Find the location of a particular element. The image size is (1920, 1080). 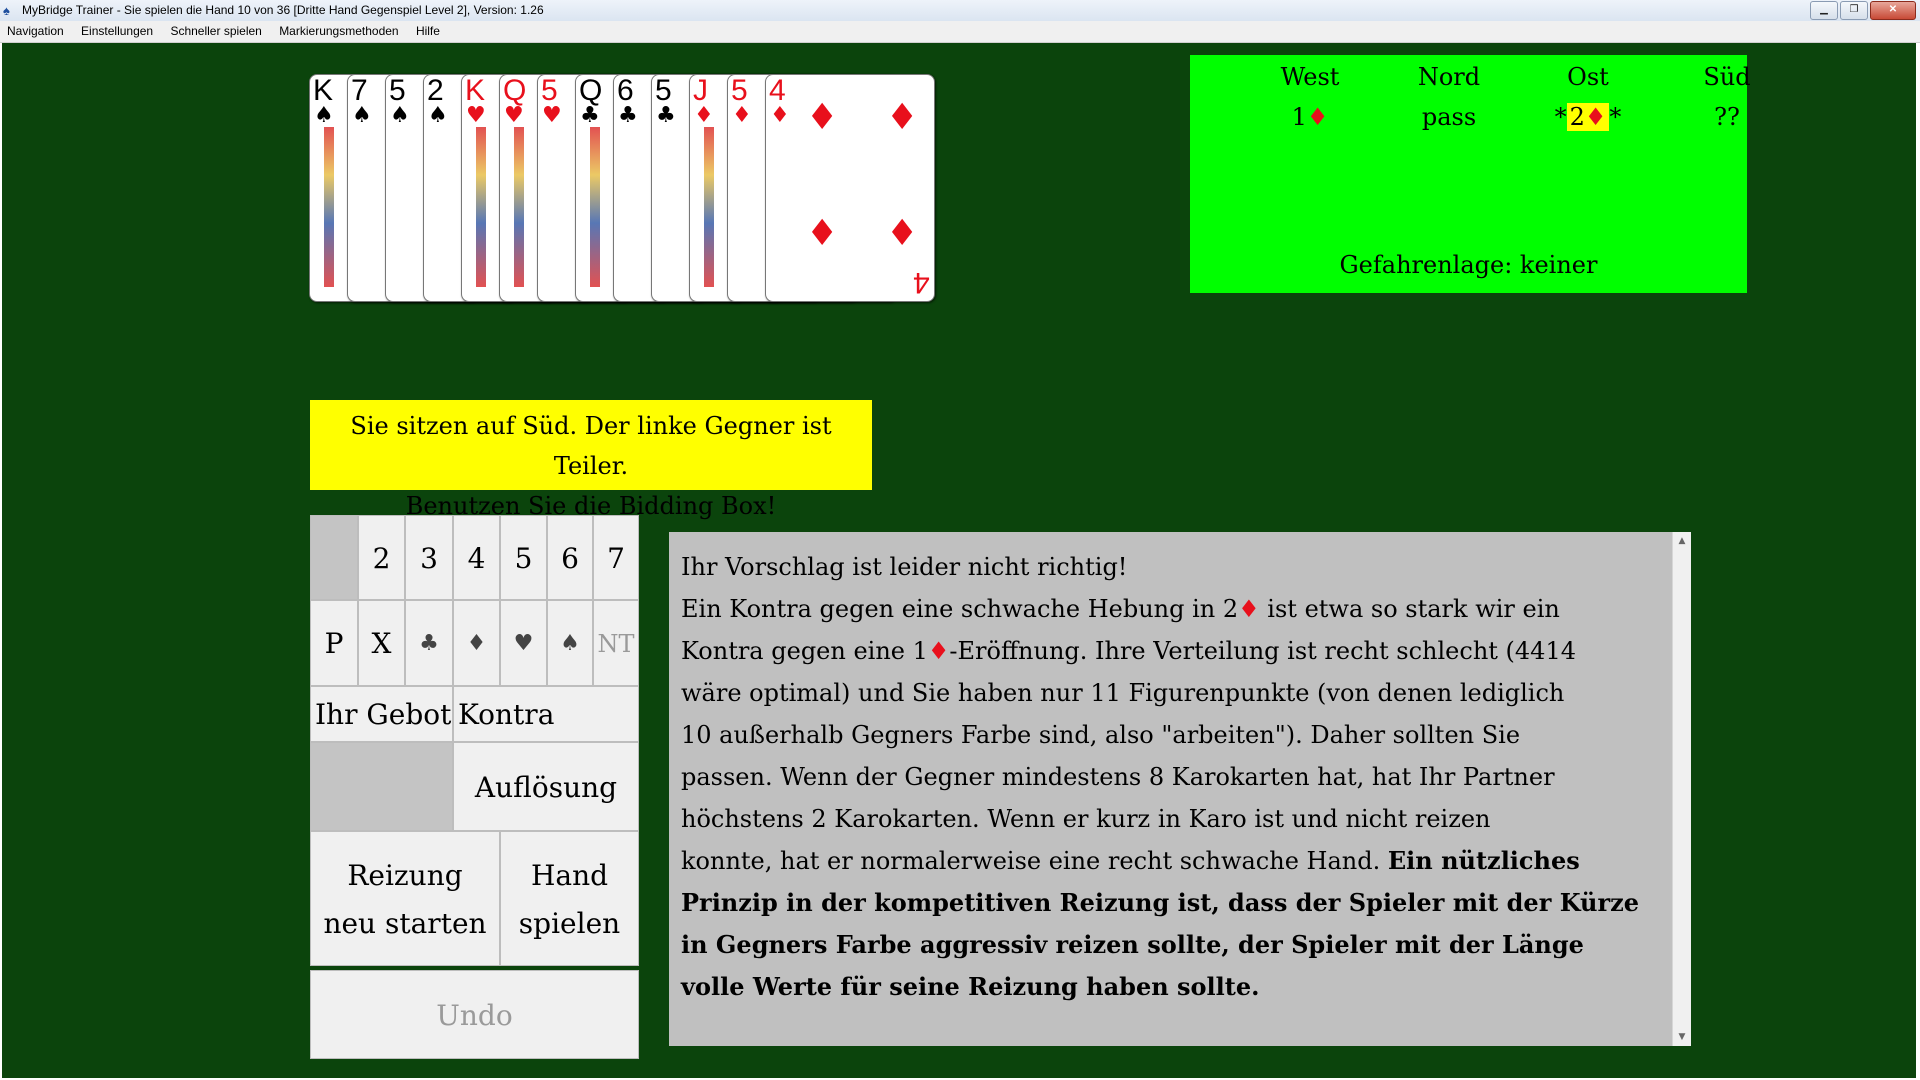

minimize-button: ▁ is located at coordinates (1824, 10).